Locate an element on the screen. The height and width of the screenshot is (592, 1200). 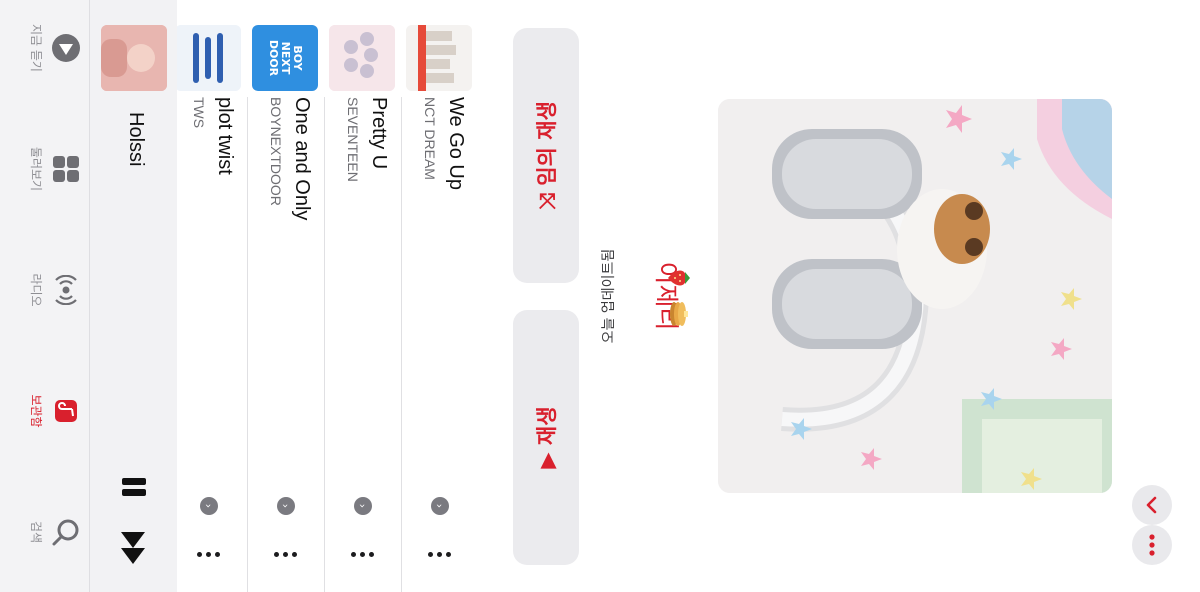
tab-bar: 지금 듣기 둘러보기 라디오 보관함 검색 is located at coordinates (45, 296).